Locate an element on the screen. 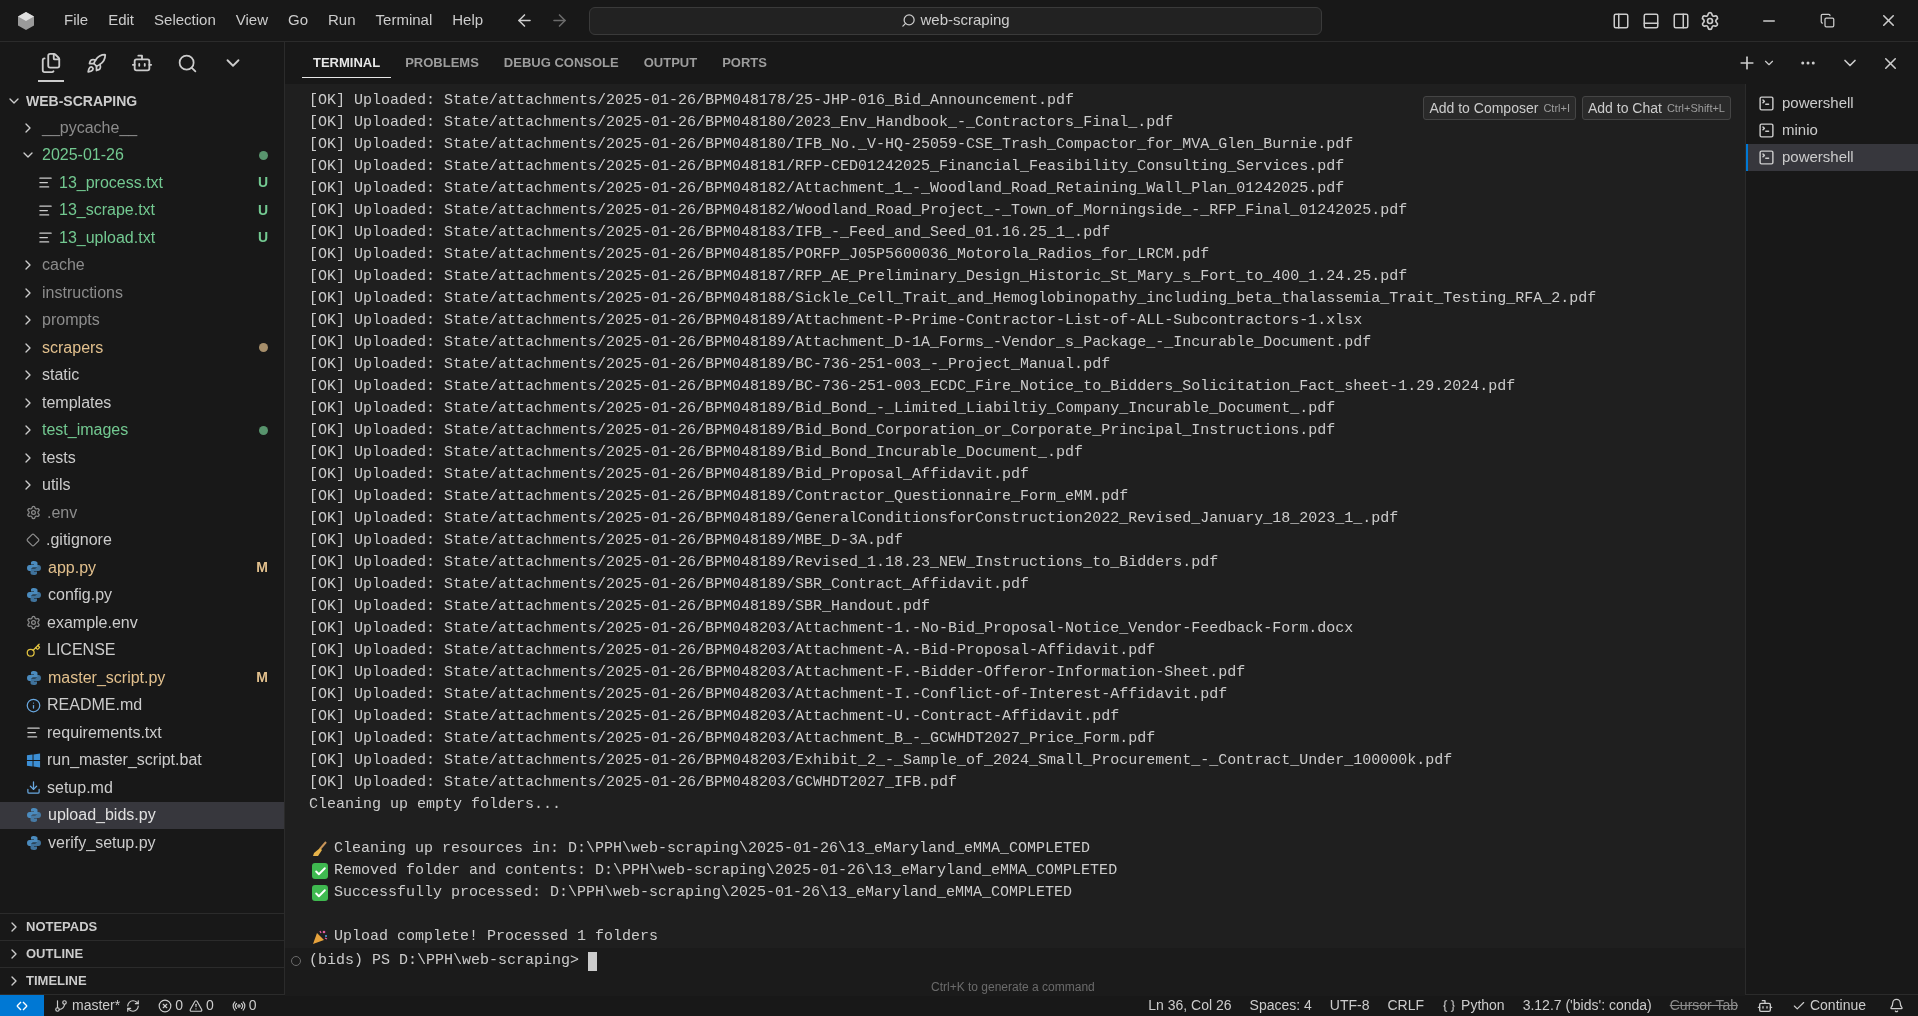 The width and height of the screenshot is (1918, 1016). file-name: setup.md is located at coordinates (80, 787).